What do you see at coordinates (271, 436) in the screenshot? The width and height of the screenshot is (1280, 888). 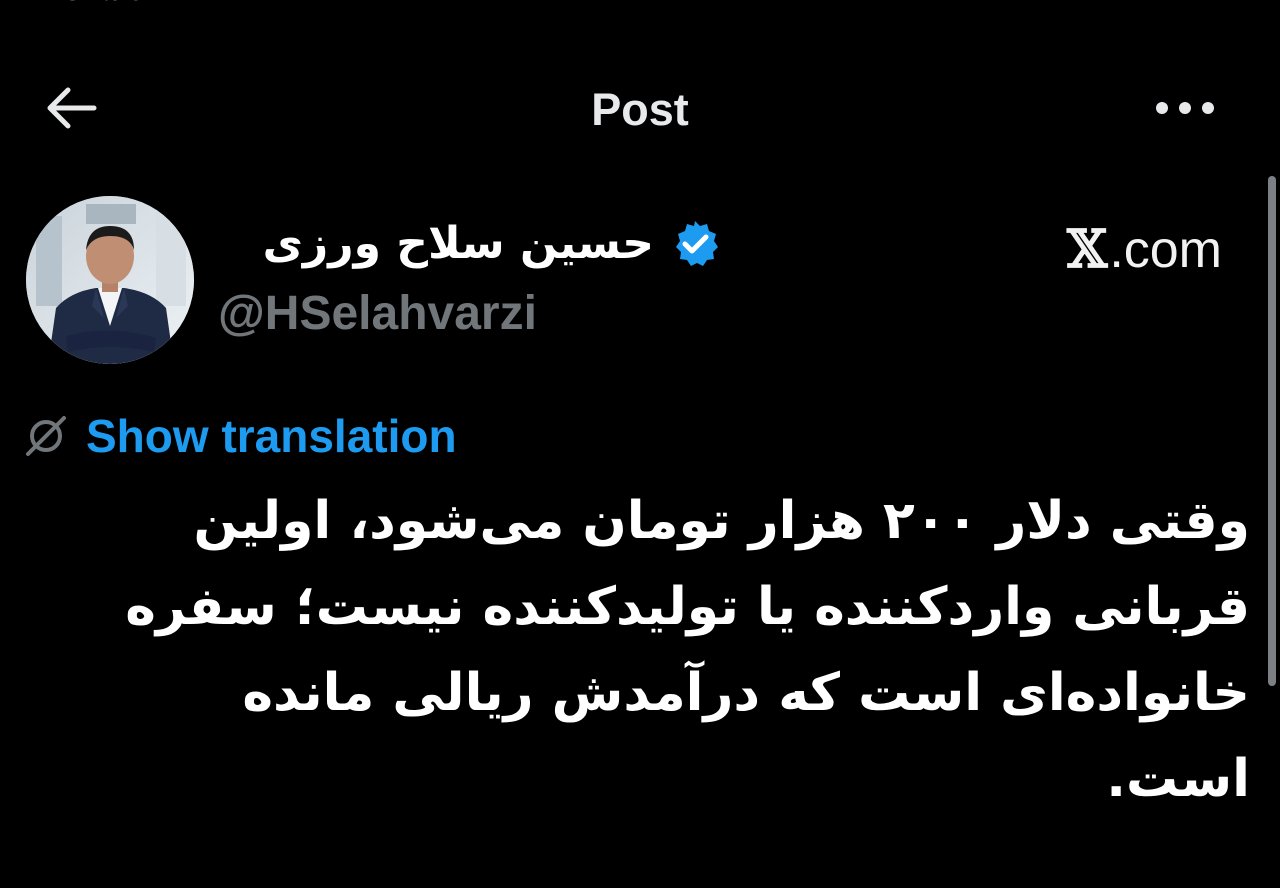 I see `show-translation-label: Show translation` at bounding box center [271, 436].